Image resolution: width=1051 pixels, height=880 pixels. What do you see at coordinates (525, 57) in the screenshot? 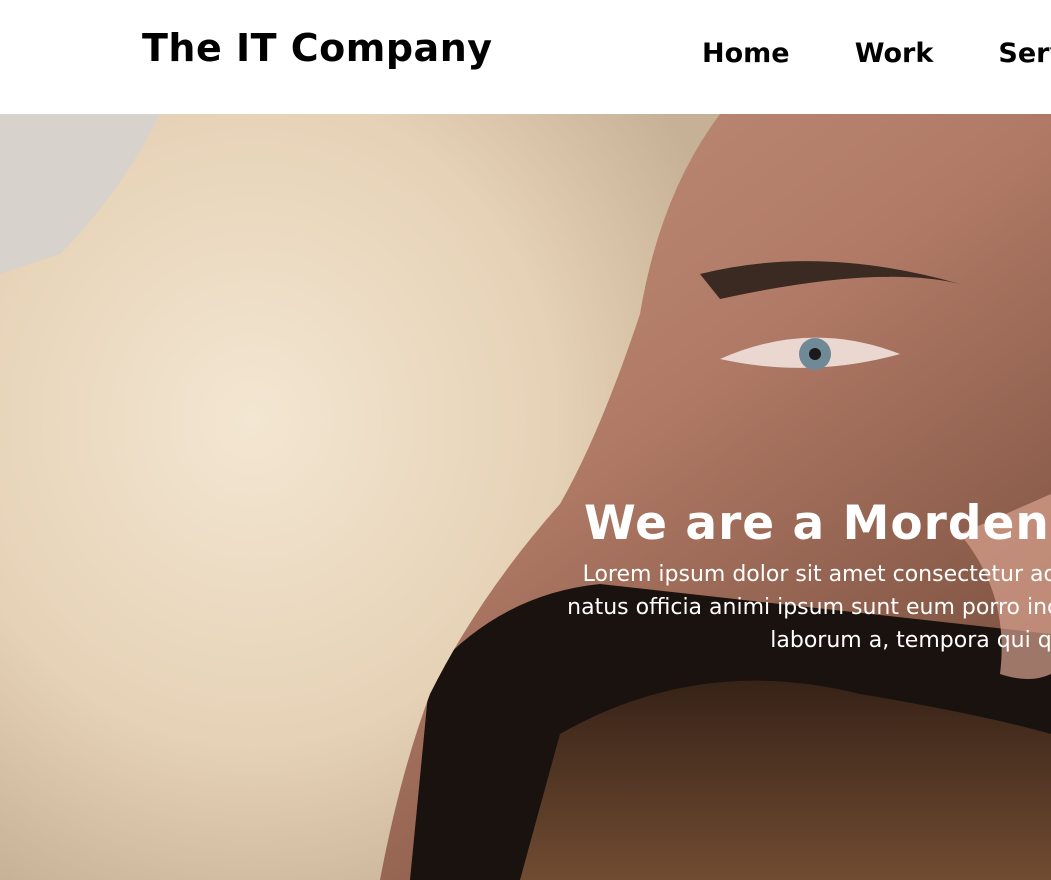
I see `site-header: The IT Company Home Work Servic` at bounding box center [525, 57].